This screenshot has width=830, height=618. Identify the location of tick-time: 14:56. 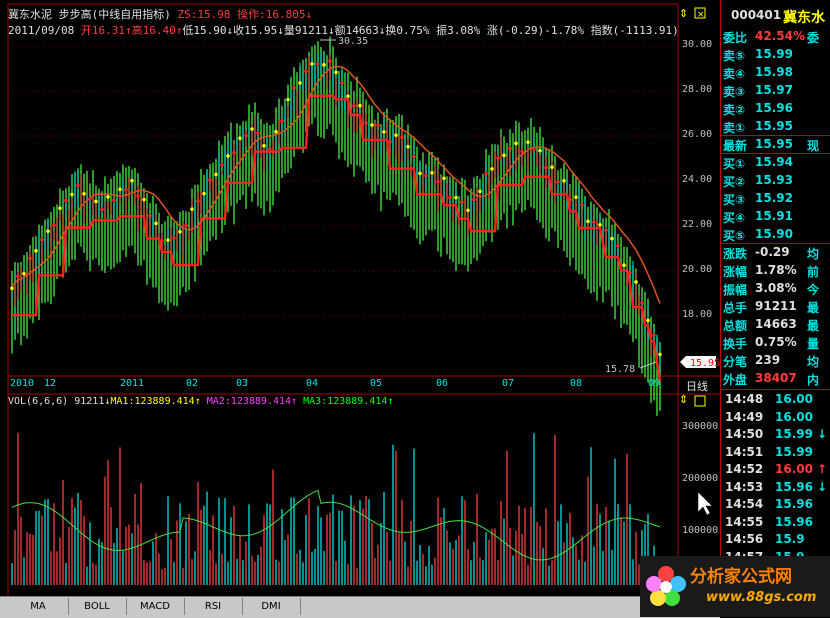
(744, 539).